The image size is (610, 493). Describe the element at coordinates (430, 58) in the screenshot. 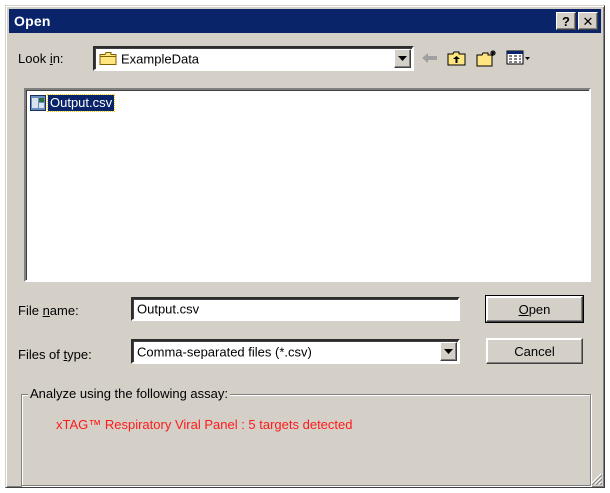

I see `back-arrow-icon` at that location.